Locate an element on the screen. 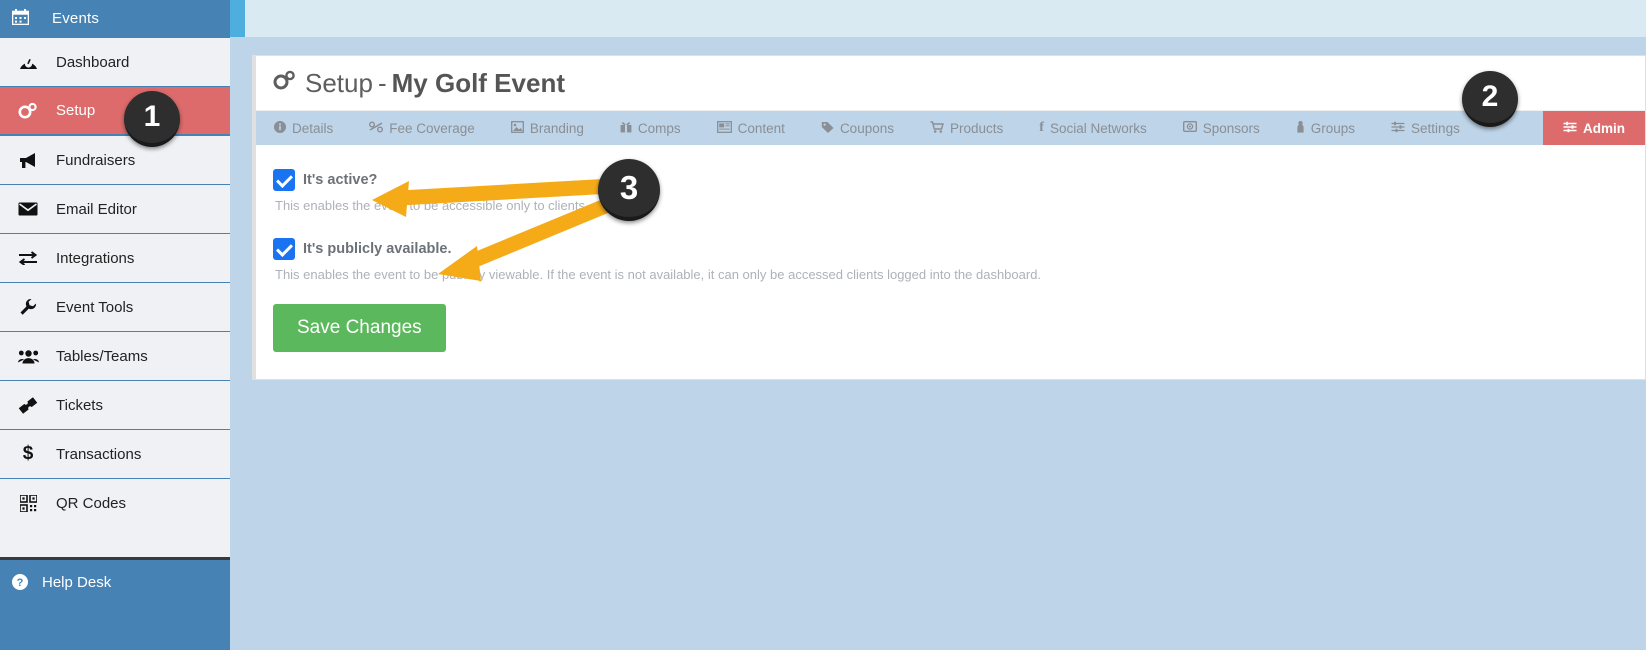 Image resolution: width=1646 pixels, height=650 pixels. dashboard-icon is located at coordinates (28, 62).